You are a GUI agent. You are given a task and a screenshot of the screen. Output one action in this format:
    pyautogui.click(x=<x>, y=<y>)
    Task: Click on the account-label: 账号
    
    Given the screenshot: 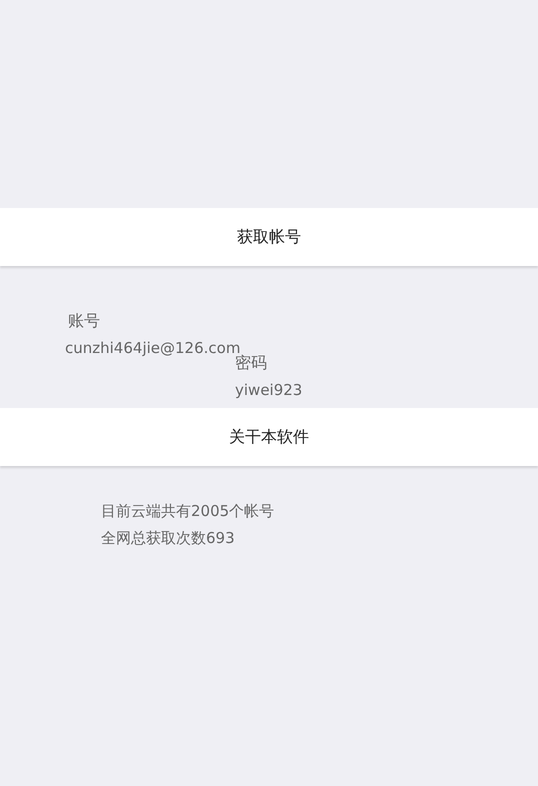 What is the action you would take?
    pyautogui.click(x=84, y=321)
    